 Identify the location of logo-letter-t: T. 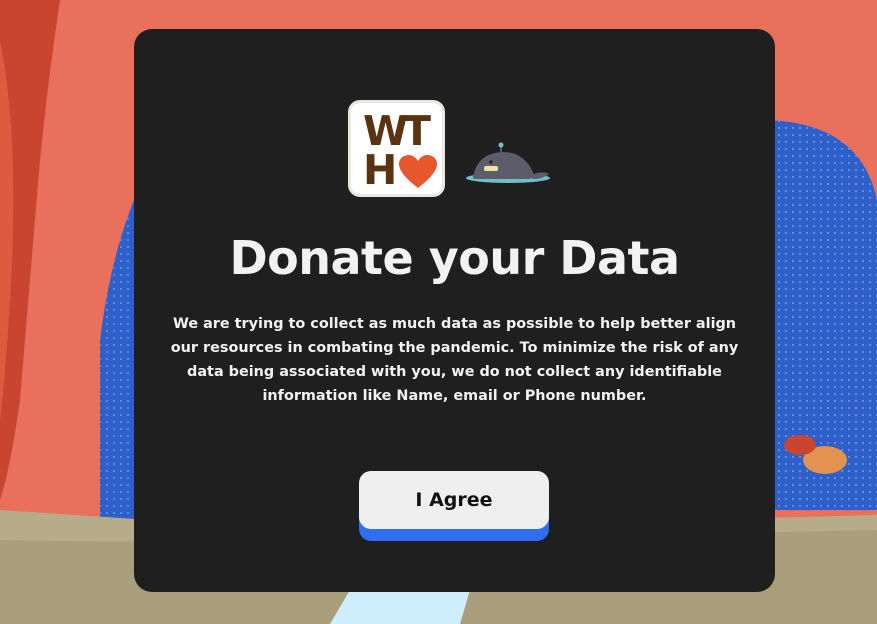
(417, 131).